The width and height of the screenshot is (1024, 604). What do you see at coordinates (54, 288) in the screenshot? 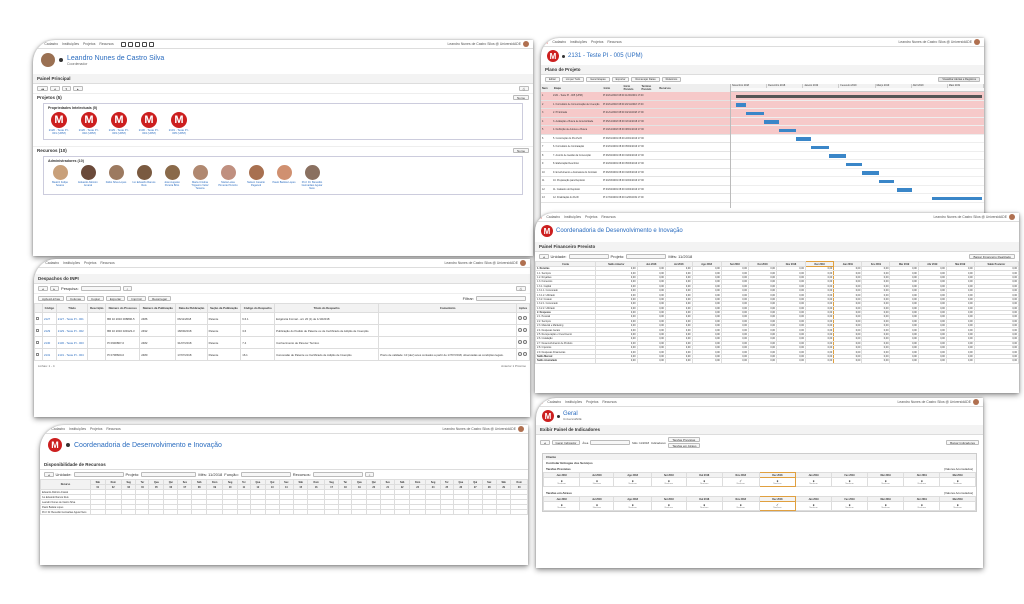
I see `next-button: ▸` at bounding box center [54, 288].